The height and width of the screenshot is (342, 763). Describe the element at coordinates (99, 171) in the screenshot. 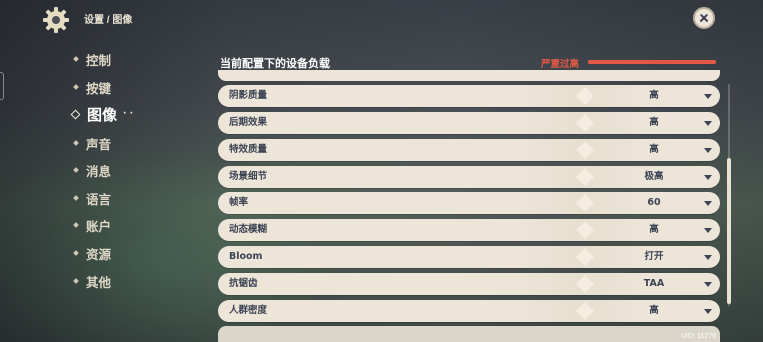

I see `nav-item-label: 消息` at that location.